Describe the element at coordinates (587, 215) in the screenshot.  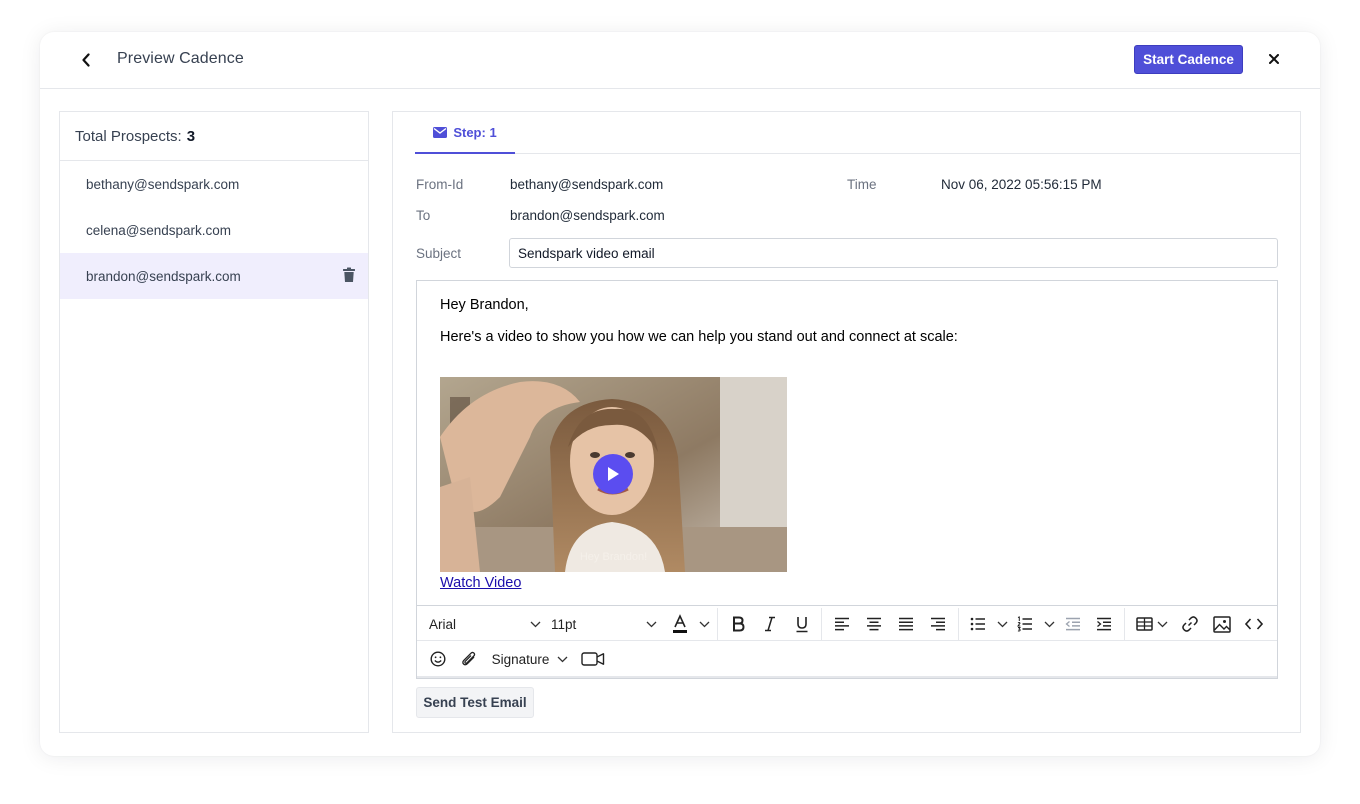
I see `to-value: brandon@sendspark.com` at that location.